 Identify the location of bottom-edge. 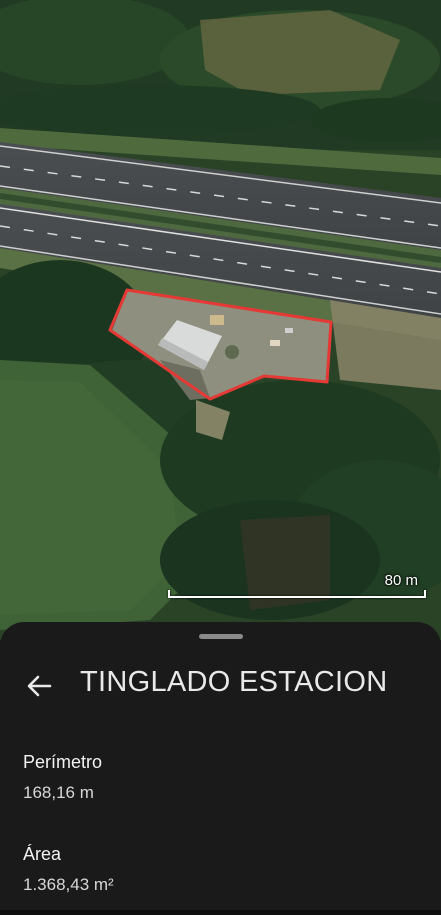
(220, 912).